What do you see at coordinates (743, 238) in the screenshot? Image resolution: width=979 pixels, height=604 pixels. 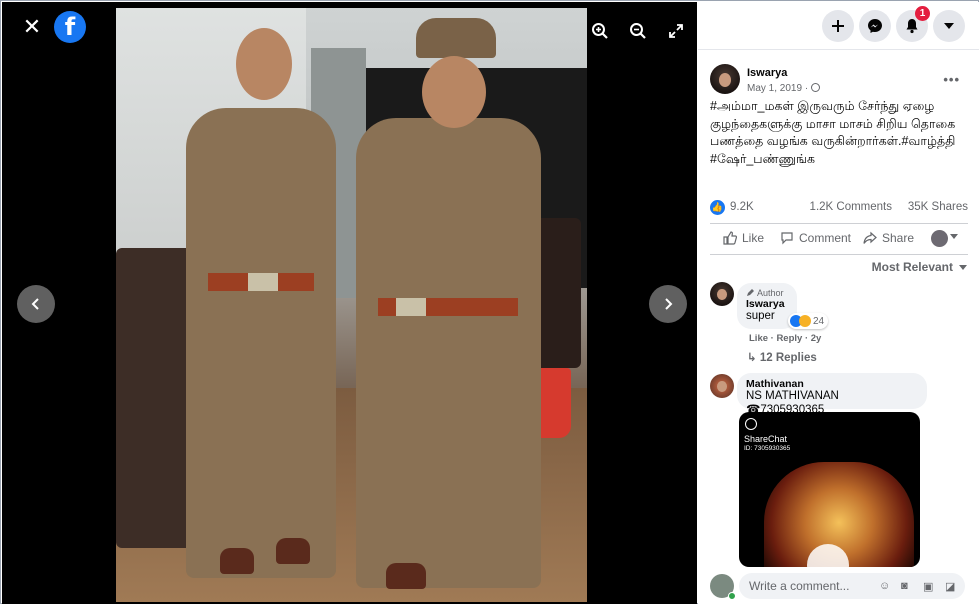 I see `like-button: Like` at bounding box center [743, 238].